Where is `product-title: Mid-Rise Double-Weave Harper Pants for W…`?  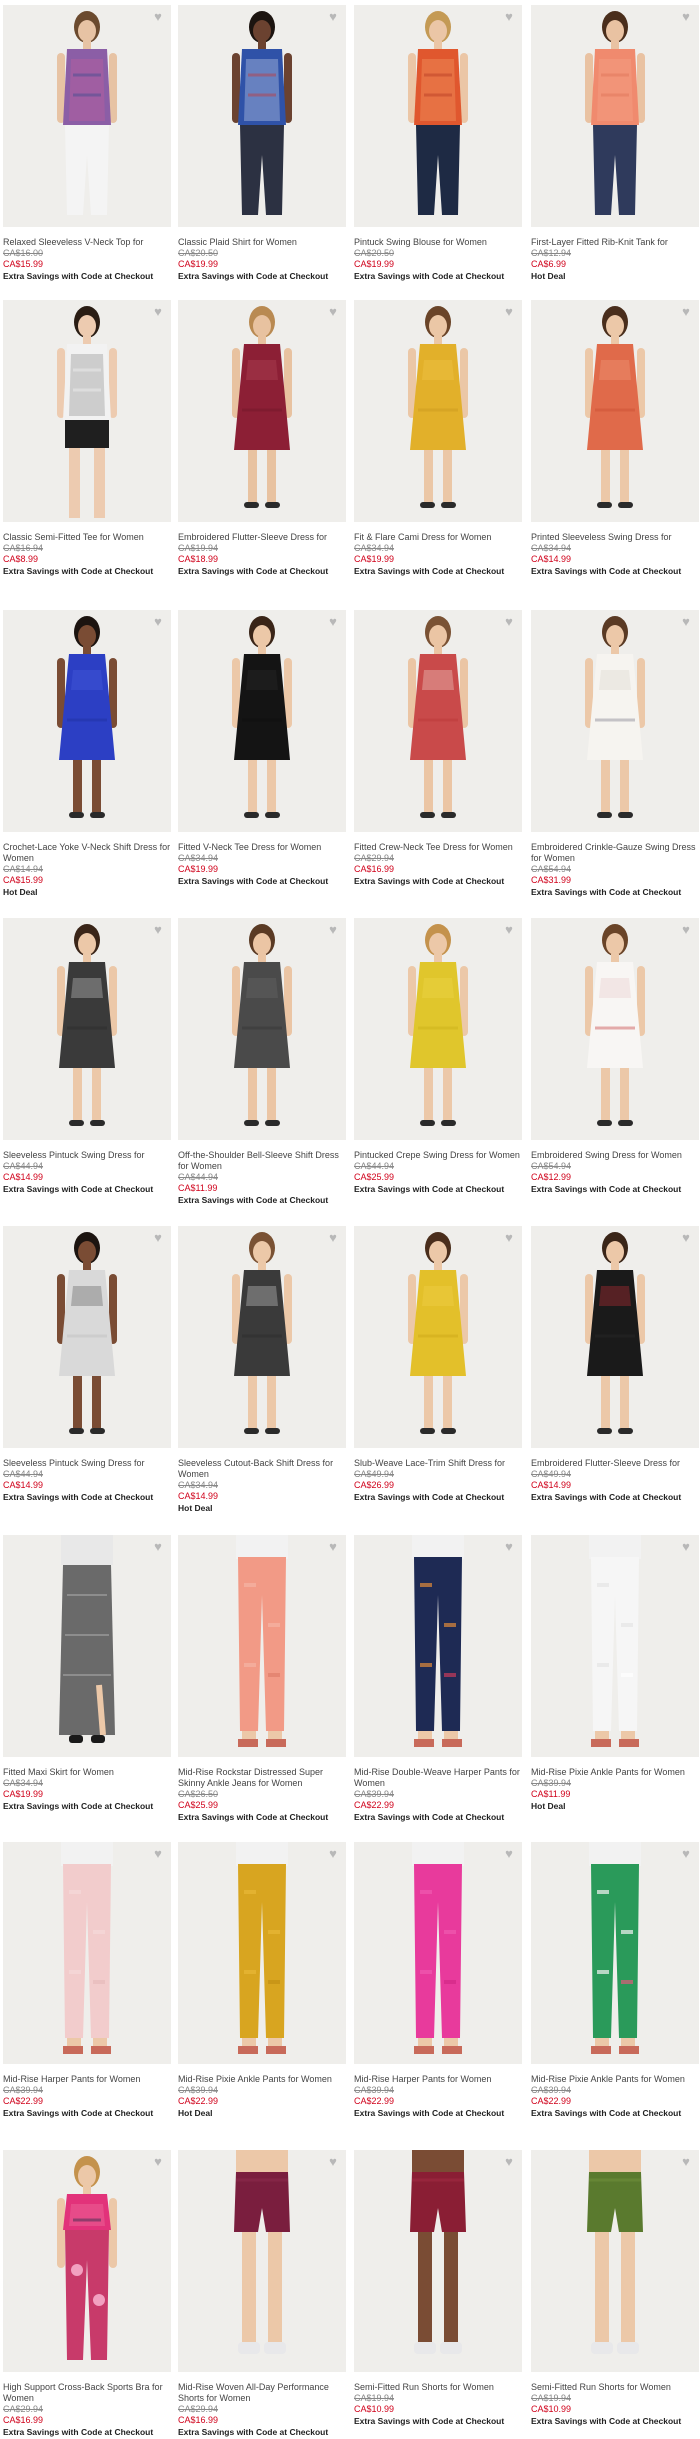 product-title: Mid-Rise Double-Weave Harper Pants for W… is located at coordinates (438, 1778).